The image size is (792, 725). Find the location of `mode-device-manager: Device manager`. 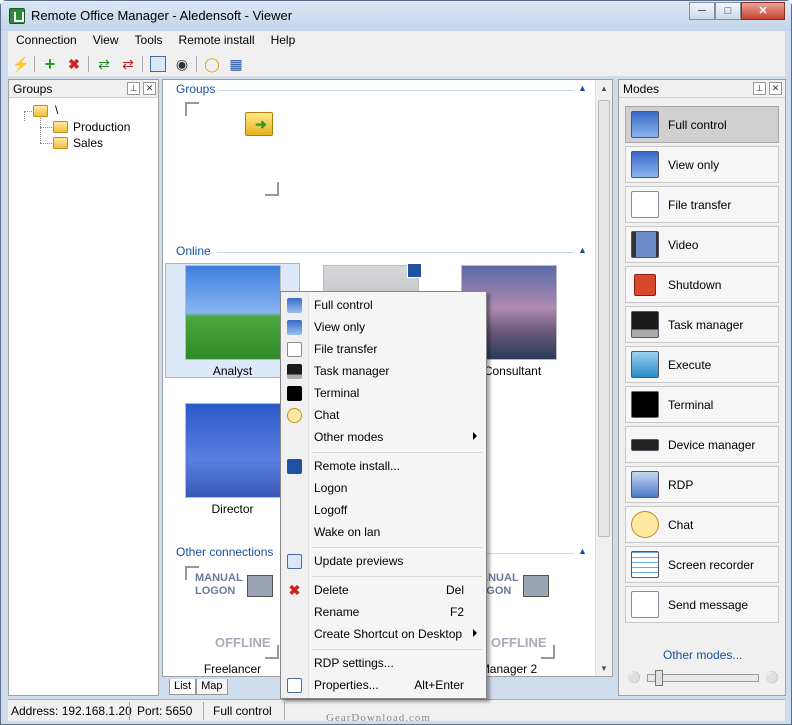

mode-device-manager: Device manager is located at coordinates (702, 444).